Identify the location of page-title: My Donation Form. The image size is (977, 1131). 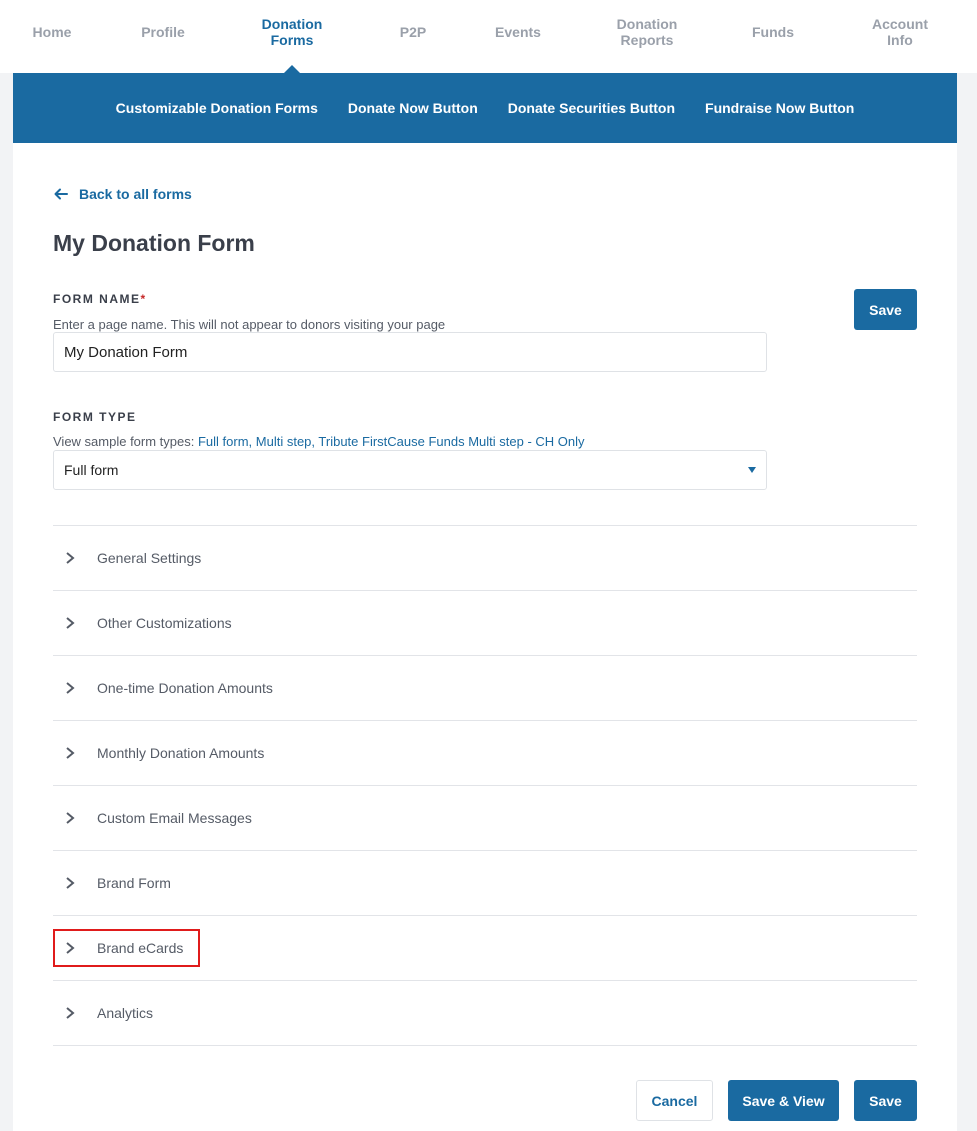
(154, 243).